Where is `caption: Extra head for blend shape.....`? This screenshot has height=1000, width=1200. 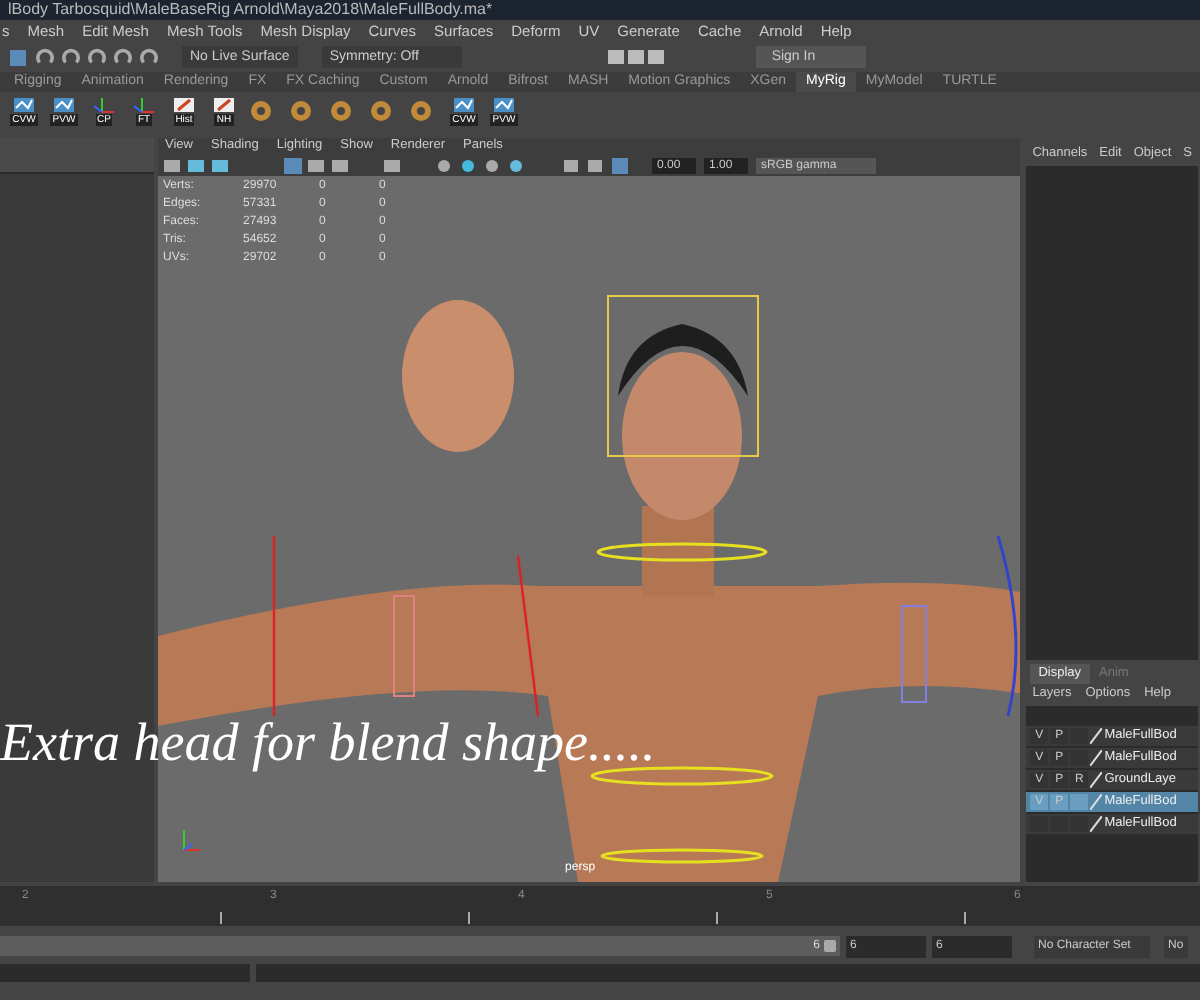 caption: Extra head for blend shape..... is located at coordinates (328, 743).